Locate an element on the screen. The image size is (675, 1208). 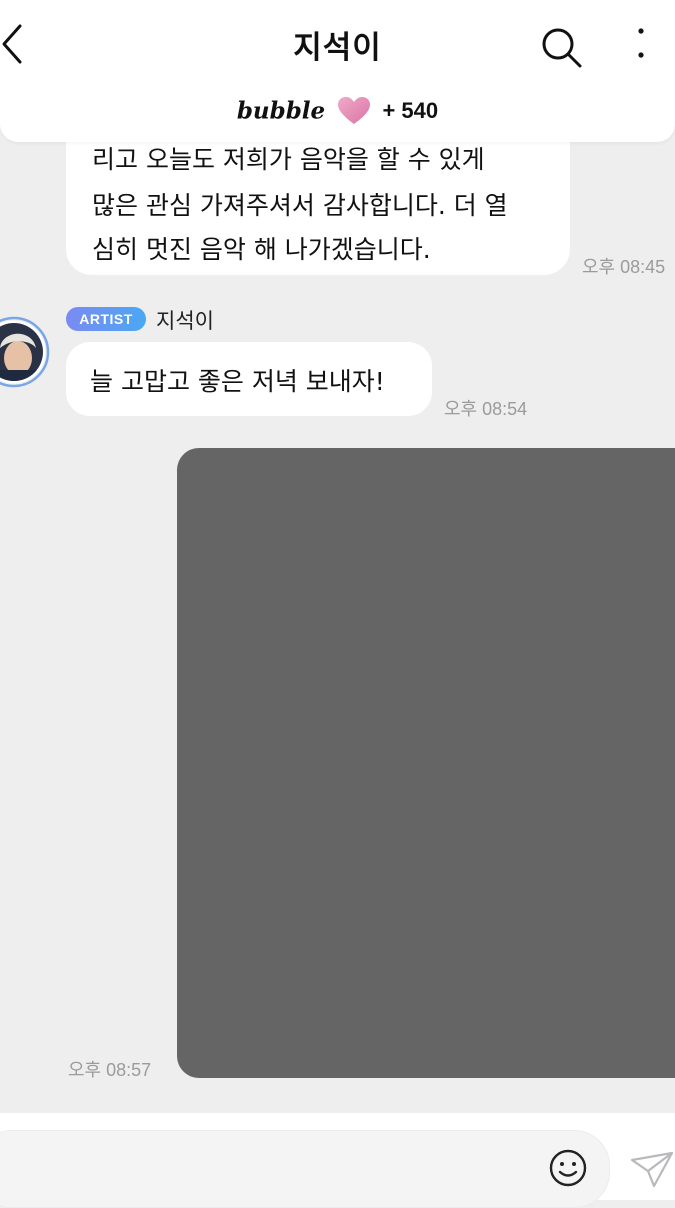
search-icon is located at coordinates (562, 48).